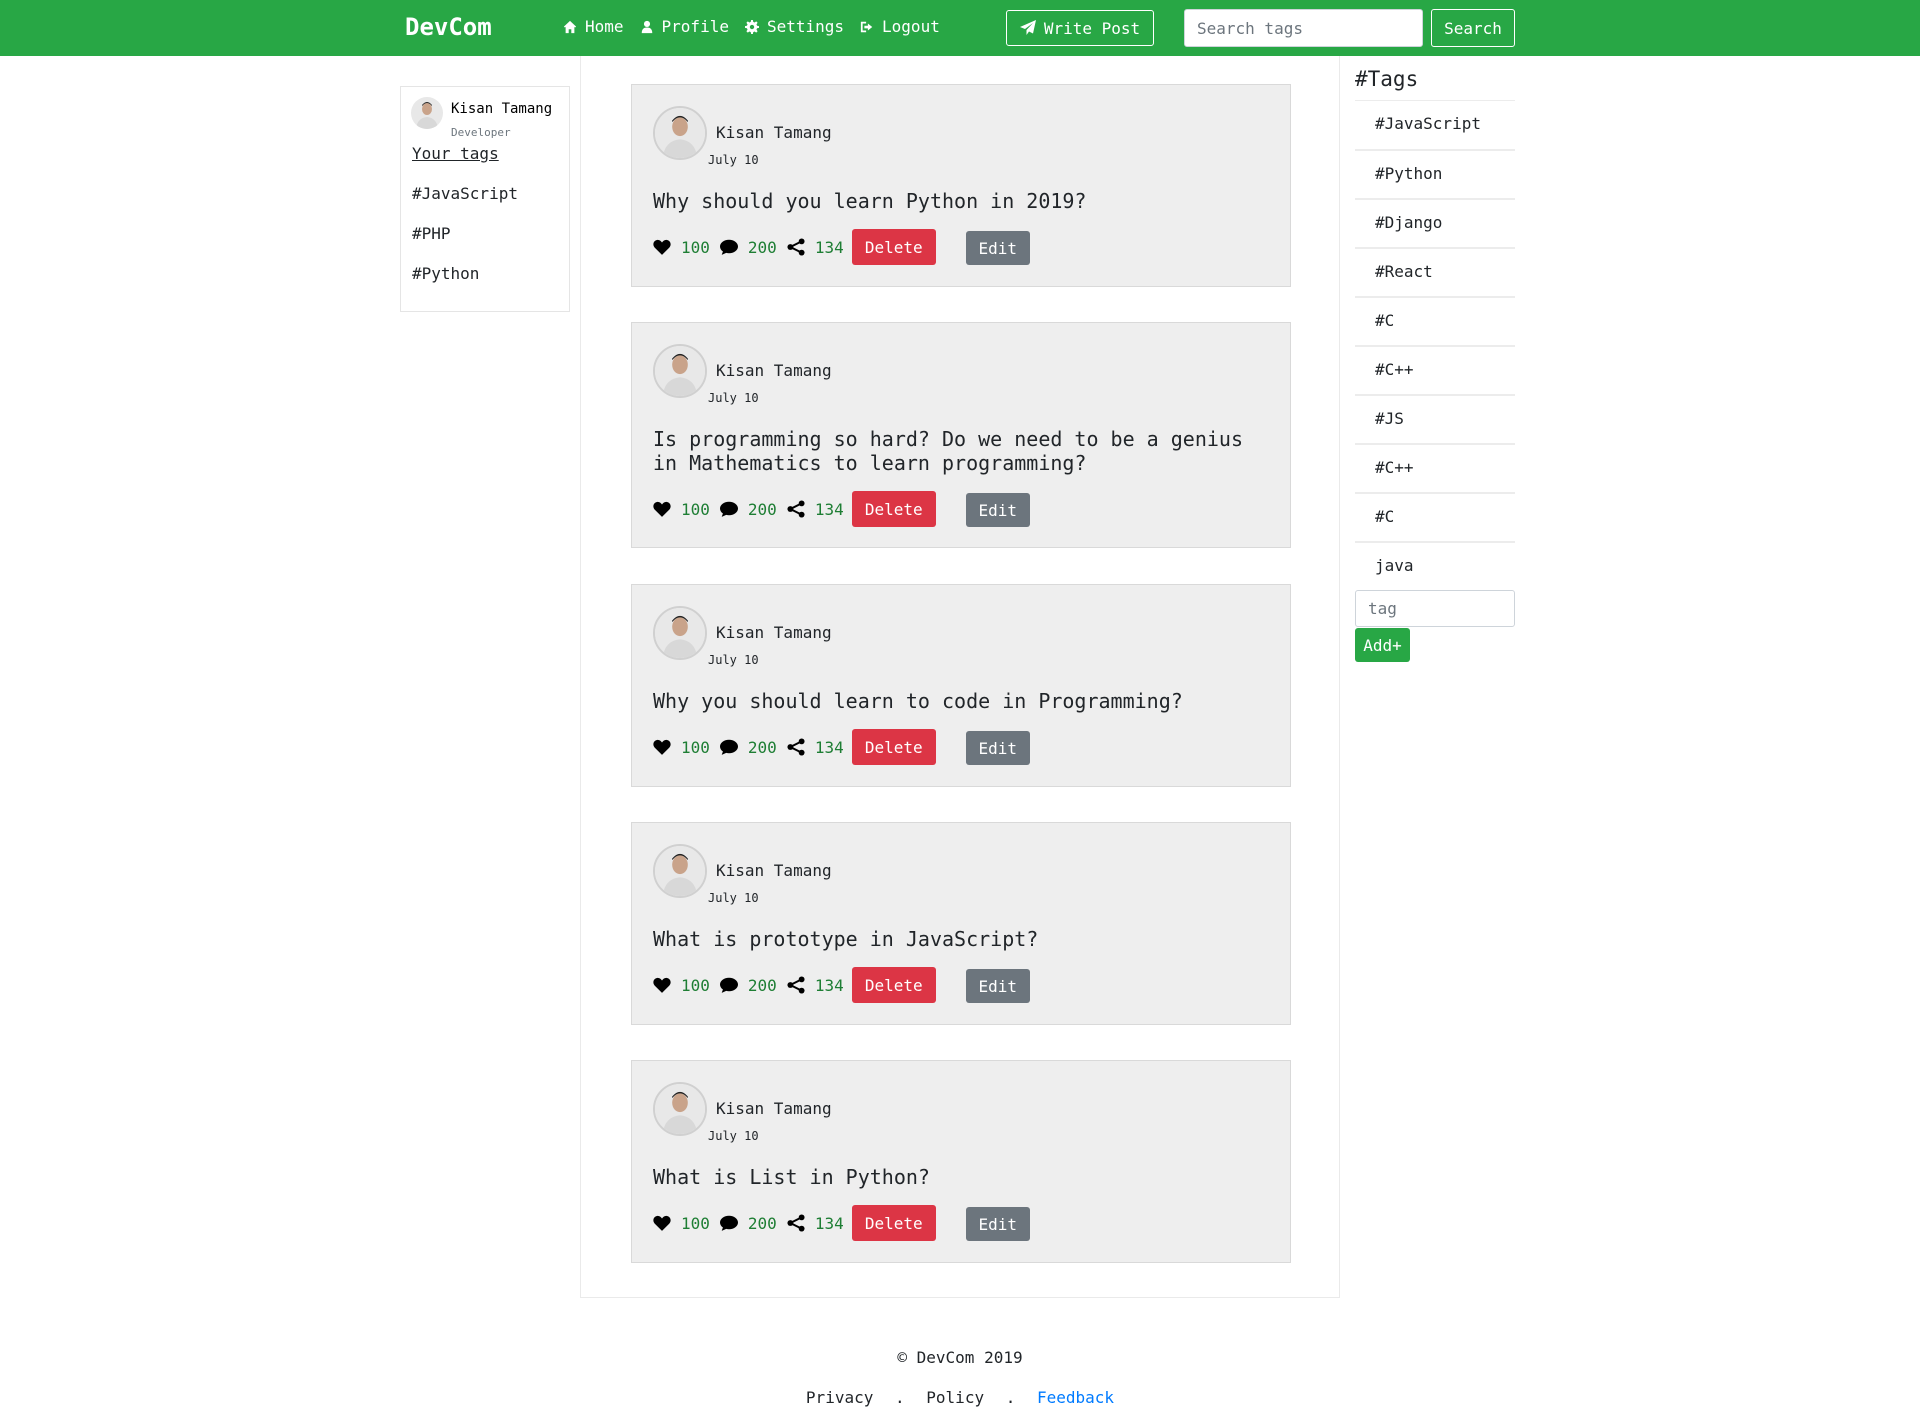 This screenshot has height=1427, width=1920. I want to click on nav-profile-label: Profile, so click(695, 26).